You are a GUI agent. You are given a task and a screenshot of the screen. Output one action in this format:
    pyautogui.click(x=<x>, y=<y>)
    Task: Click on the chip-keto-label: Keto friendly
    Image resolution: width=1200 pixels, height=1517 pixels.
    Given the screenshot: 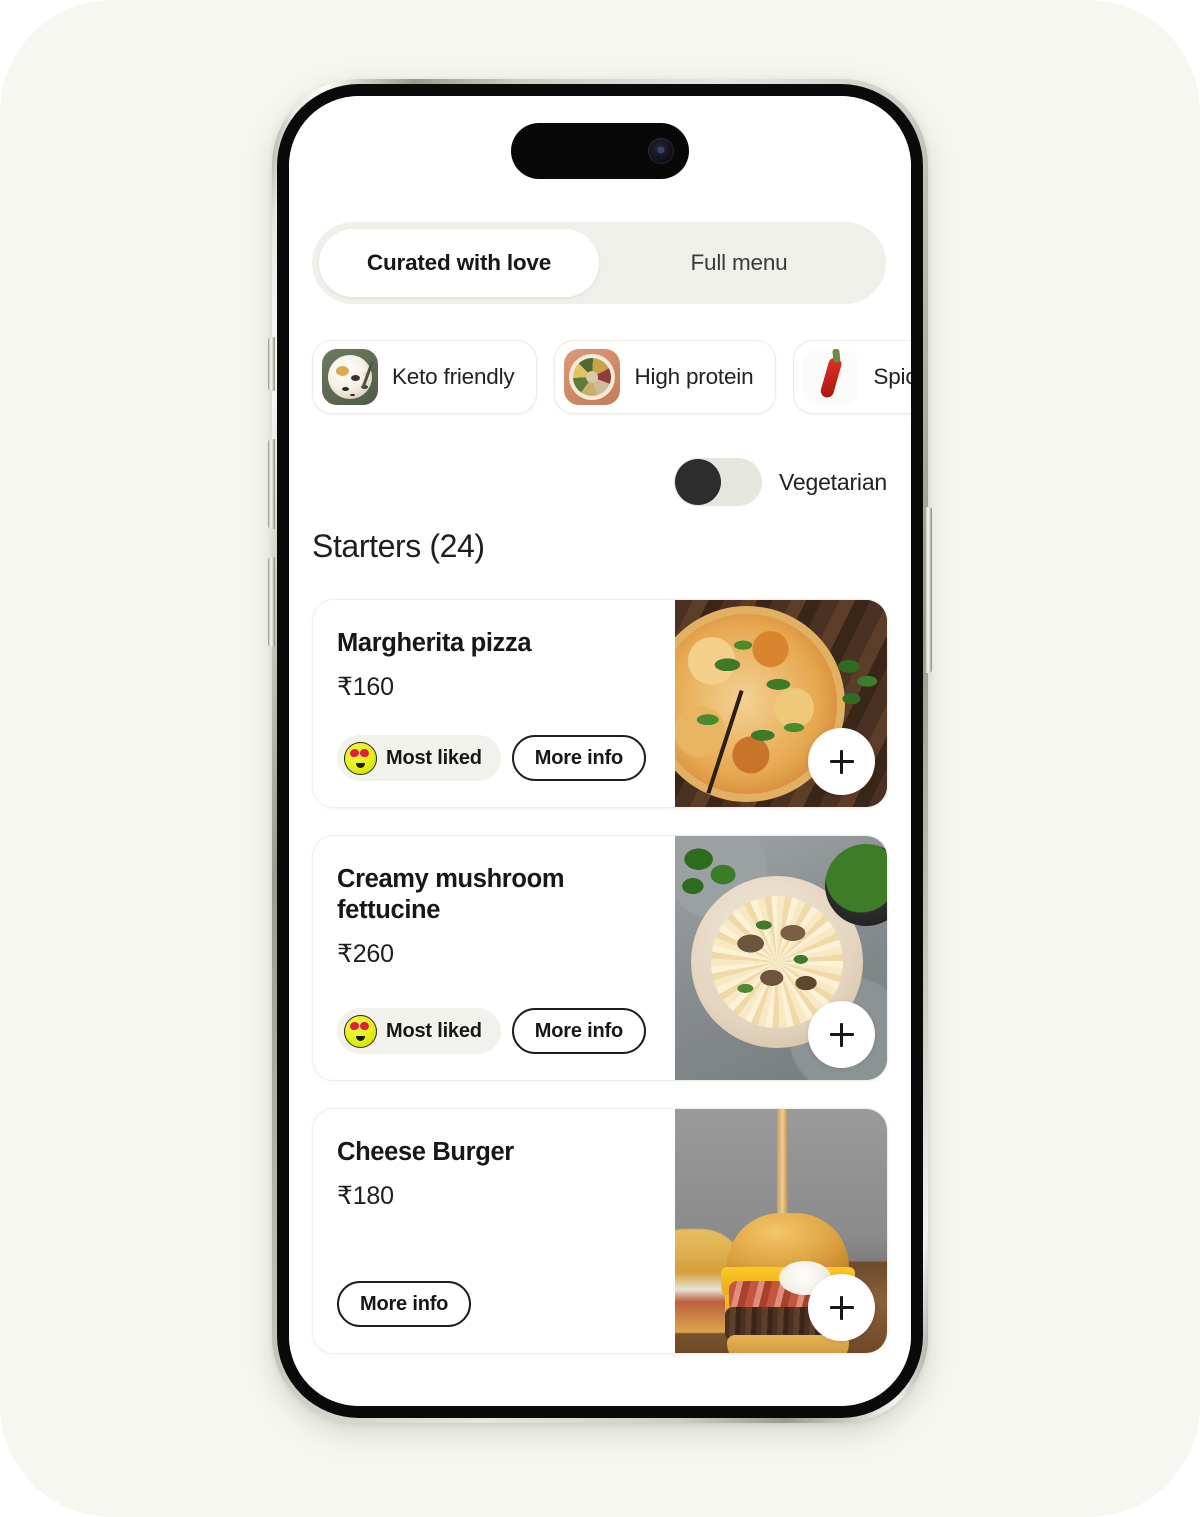 What is the action you would take?
    pyautogui.click(x=453, y=376)
    